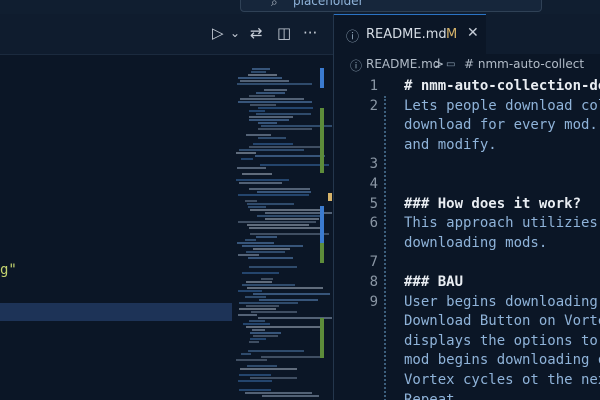 The height and width of the screenshot is (400, 600). I want to click on title-bar: ⌕ placeholder, so click(300, 7).